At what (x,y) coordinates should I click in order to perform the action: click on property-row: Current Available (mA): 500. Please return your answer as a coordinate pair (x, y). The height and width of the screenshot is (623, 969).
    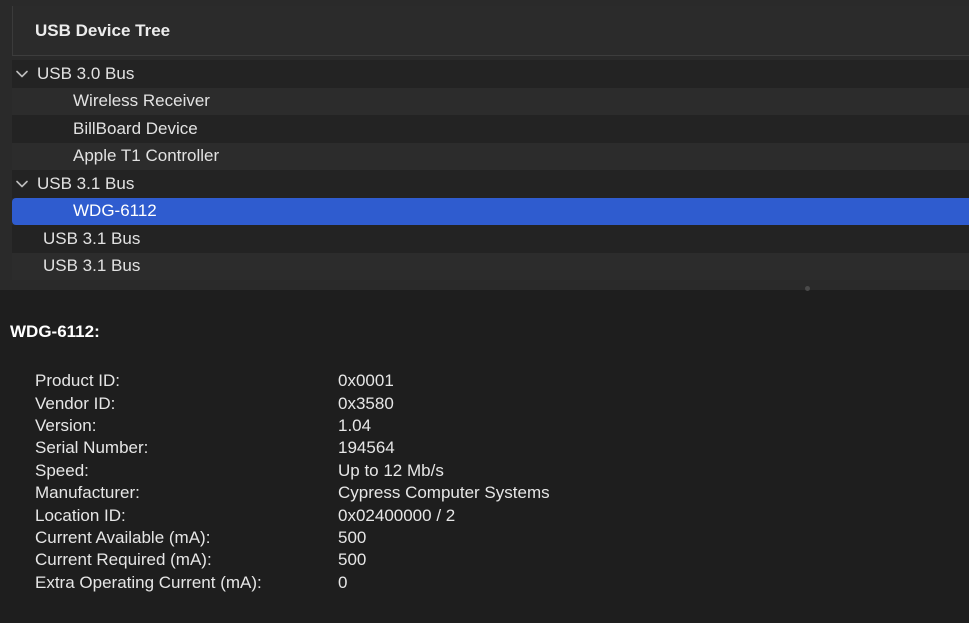
    Looking at the image, I should click on (292, 538).